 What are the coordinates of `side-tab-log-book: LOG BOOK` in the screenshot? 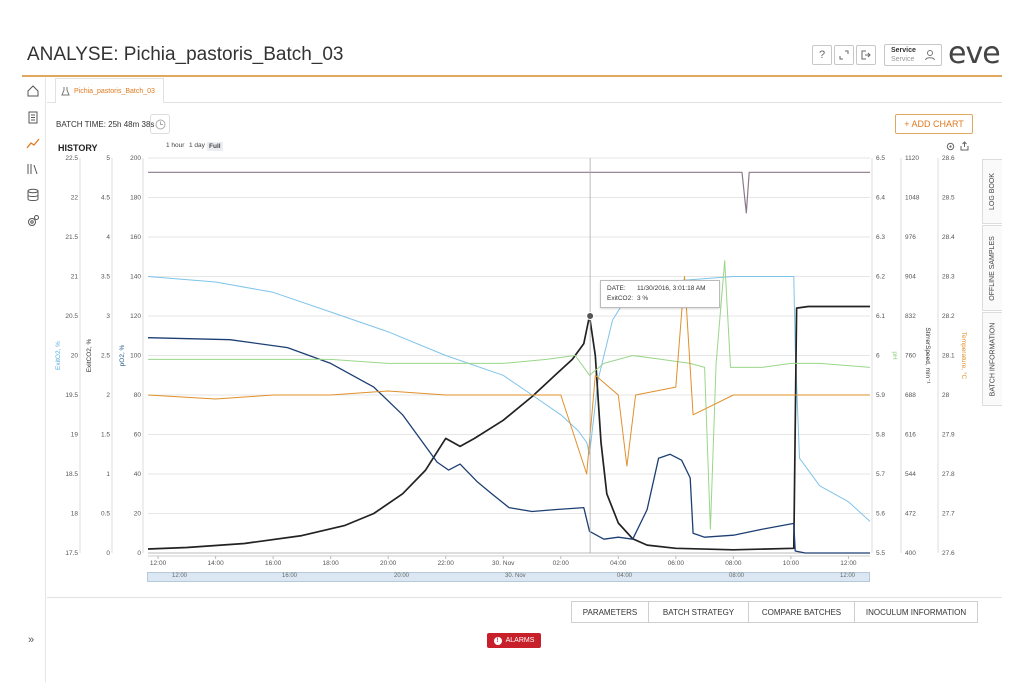 It's located at (992, 191).